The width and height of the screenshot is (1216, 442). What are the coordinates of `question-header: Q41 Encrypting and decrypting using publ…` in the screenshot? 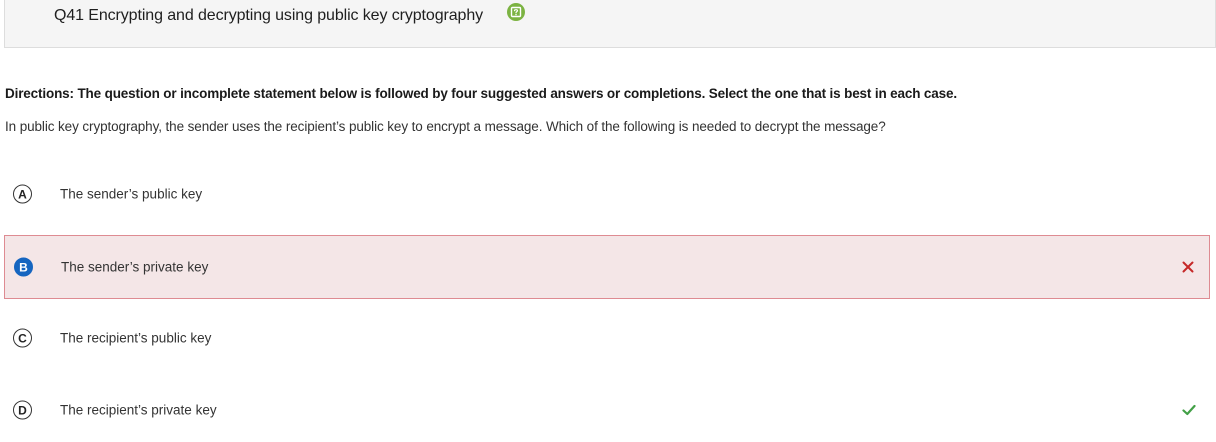 It's located at (610, 24).